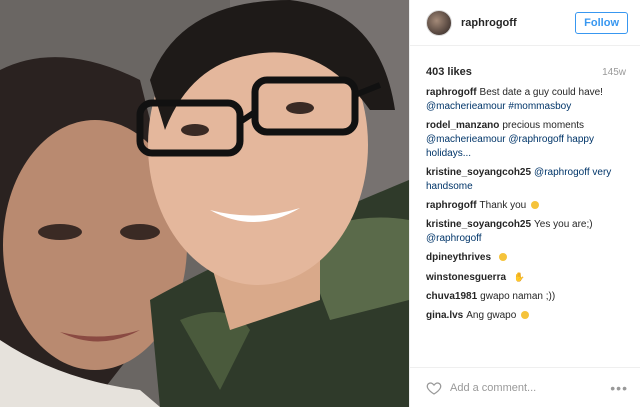 This screenshot has height=407, width=640. I want to click on comment-item: winstonesguerra ✋, so click(528, 277).